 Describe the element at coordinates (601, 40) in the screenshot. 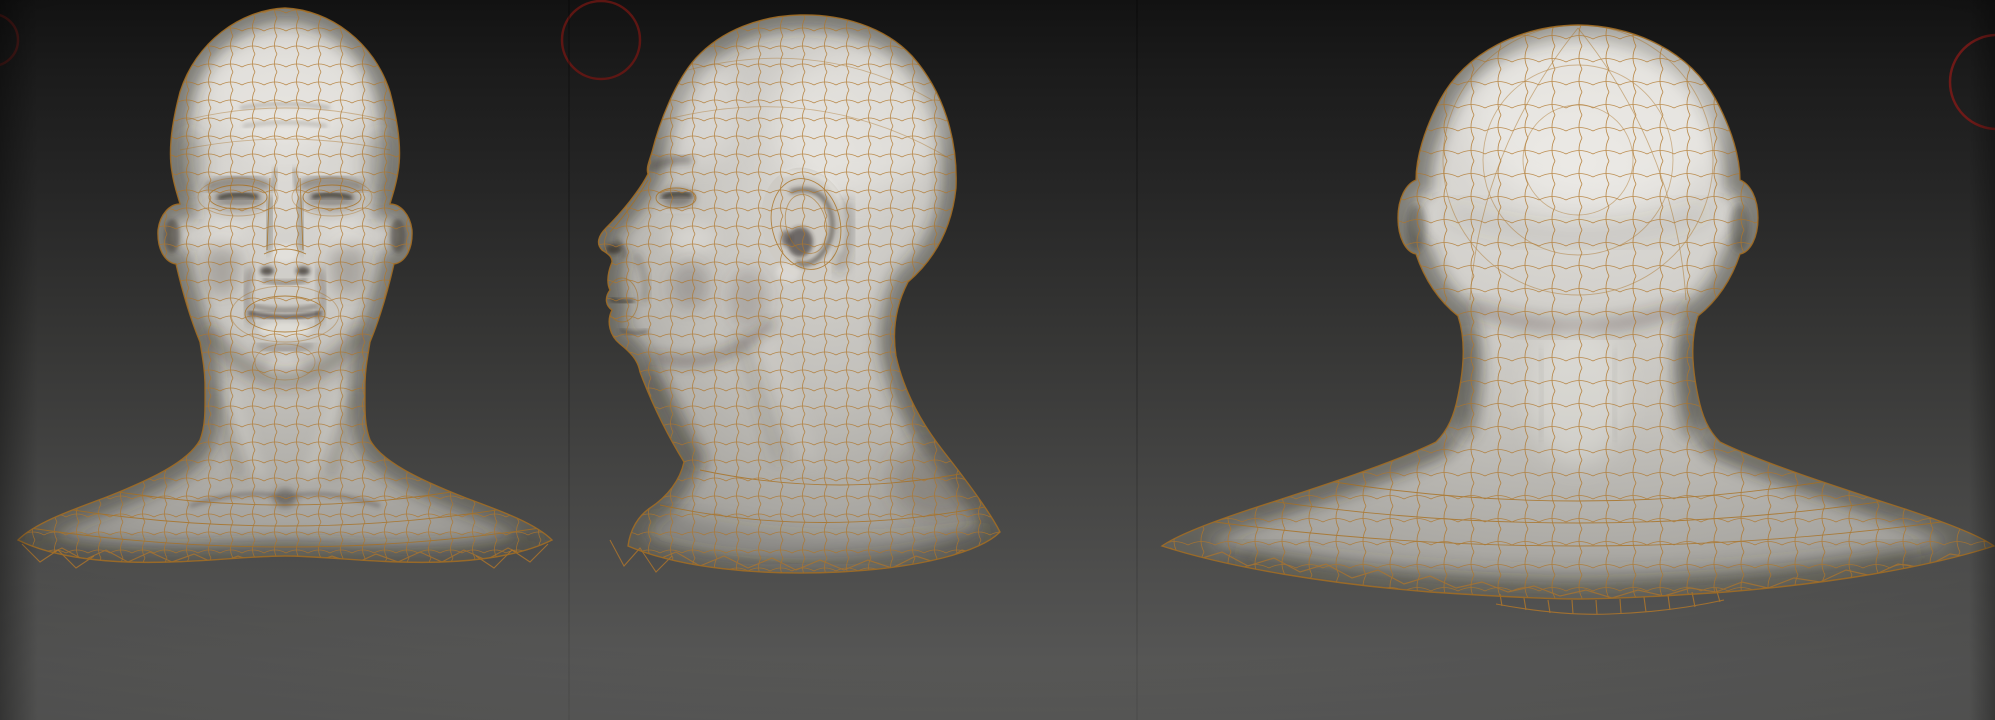

I see `cursor-ring-center` at that location.